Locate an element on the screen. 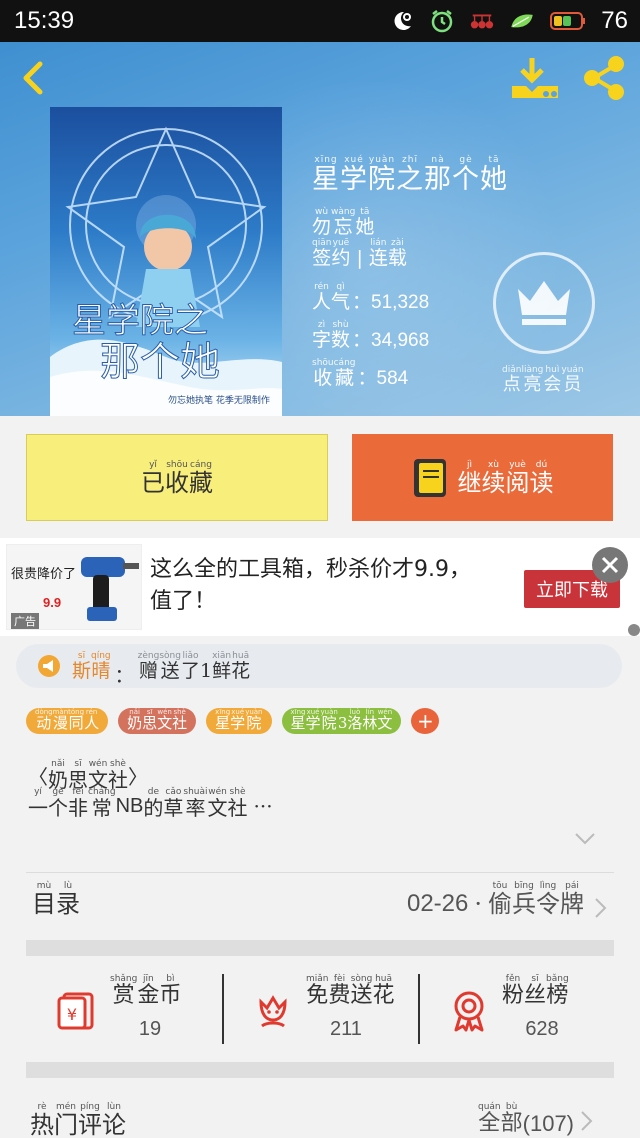 Image resolution: width=640 pixels, height=1138 pixels. ruby-char: huā 花 is located at coordinates (241, 666).